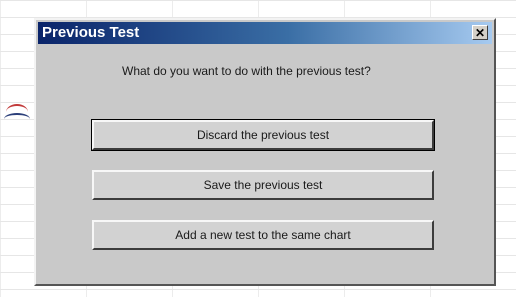 The width and height of the screenshot is (516, 297). I want to click on add-new-test-button-label: Add a new test to the same chart, so click(263, 235).